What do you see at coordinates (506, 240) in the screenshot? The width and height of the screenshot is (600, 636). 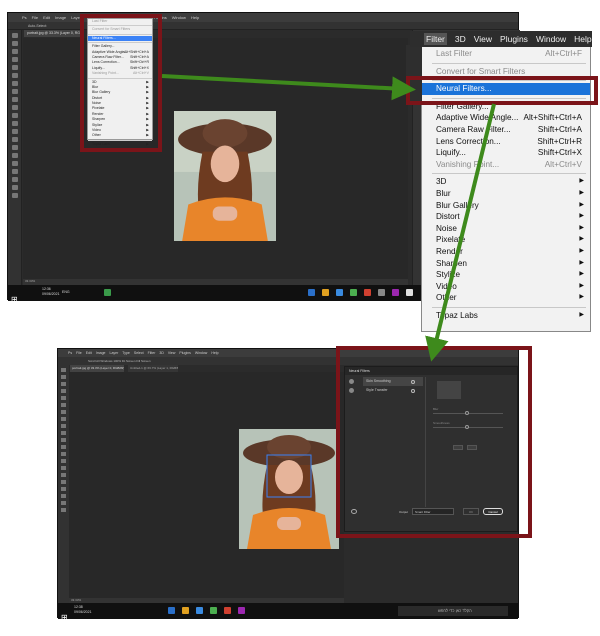 I see `menu-item-pixelate: Pixelate ▶` at bounding box center [506, 240].